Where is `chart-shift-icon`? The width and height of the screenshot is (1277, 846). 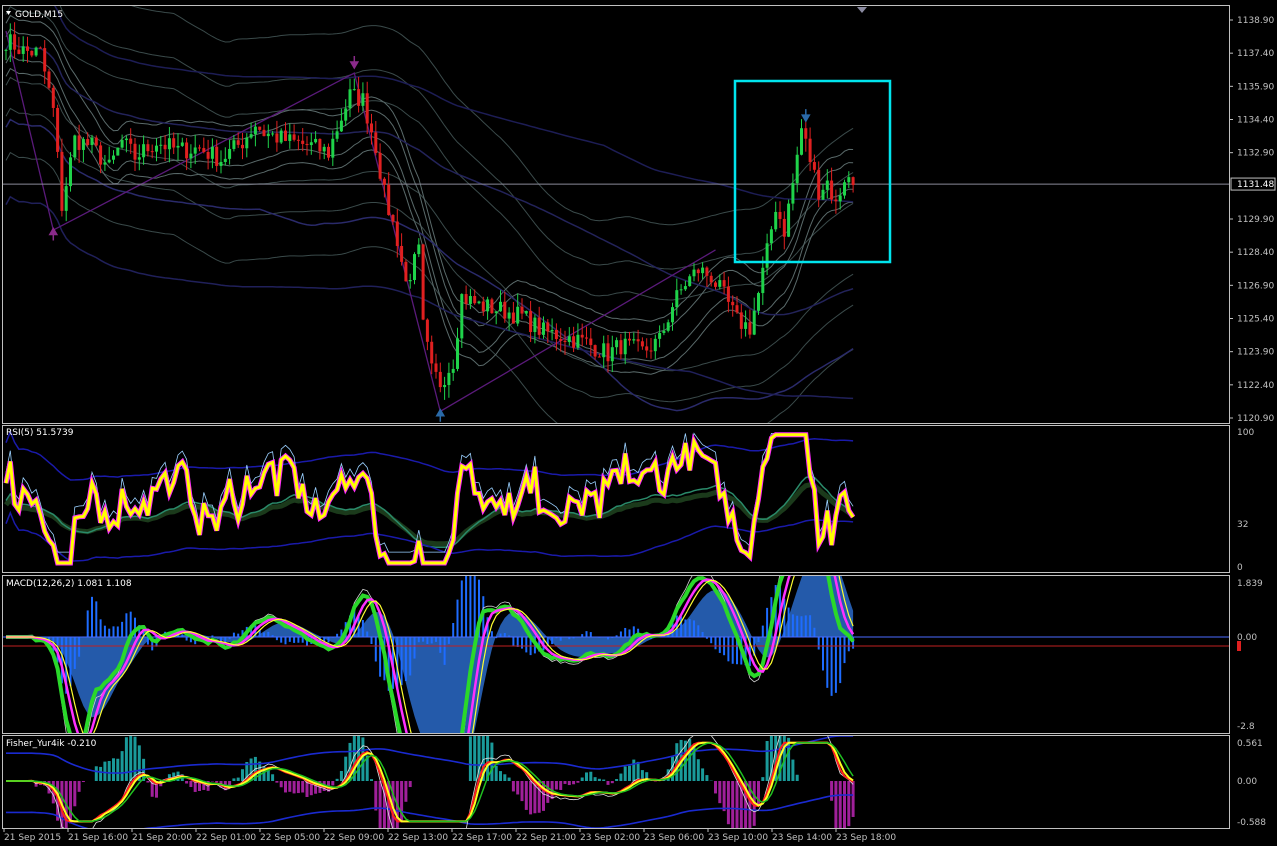 chart-shift-icon is located at coordinates (862, 10).